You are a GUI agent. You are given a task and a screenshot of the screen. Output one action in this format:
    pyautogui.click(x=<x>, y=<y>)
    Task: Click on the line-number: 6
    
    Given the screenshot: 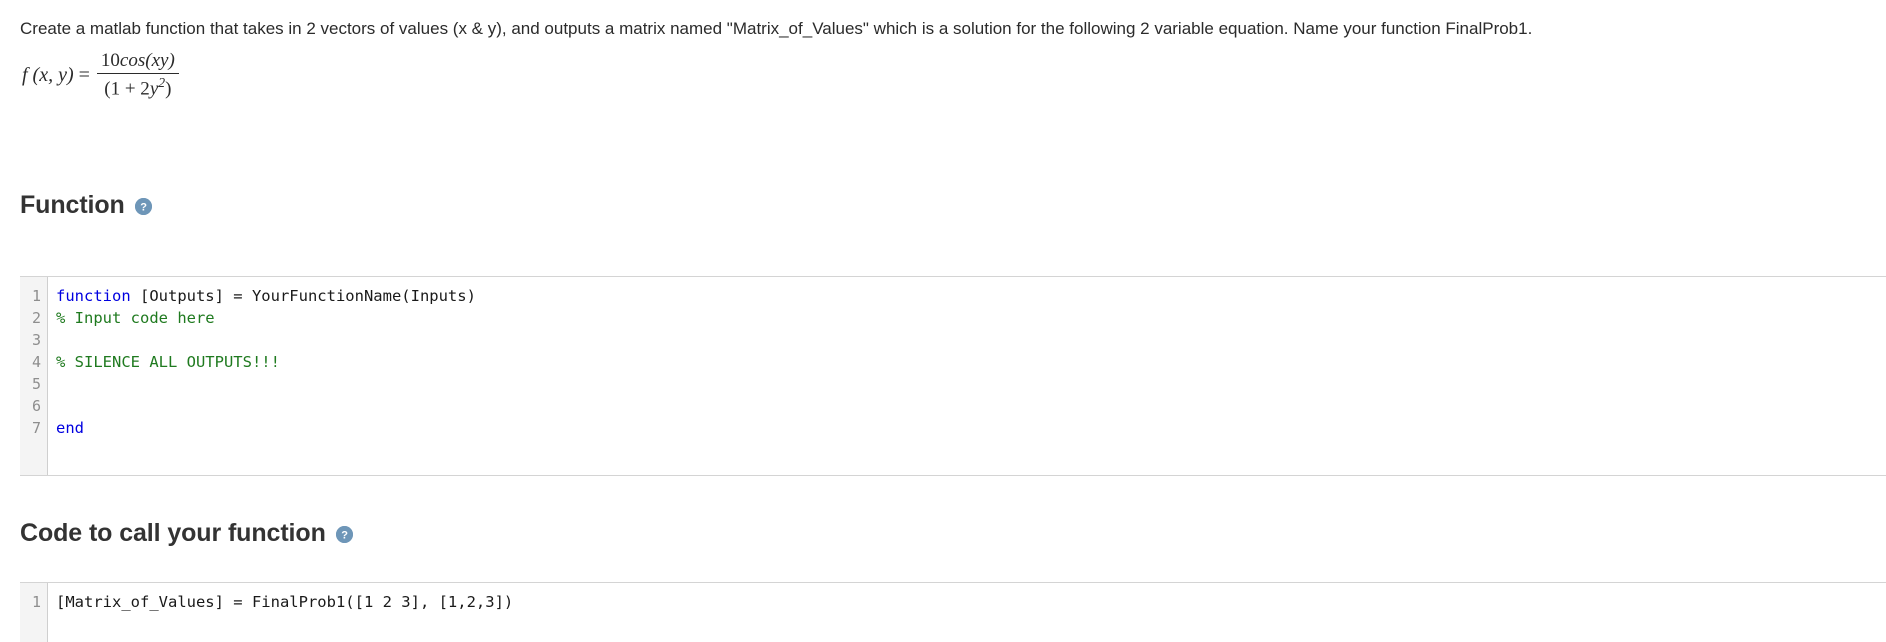 What is the action you would take?
    pyautogui.click(x=36, y=406)
    